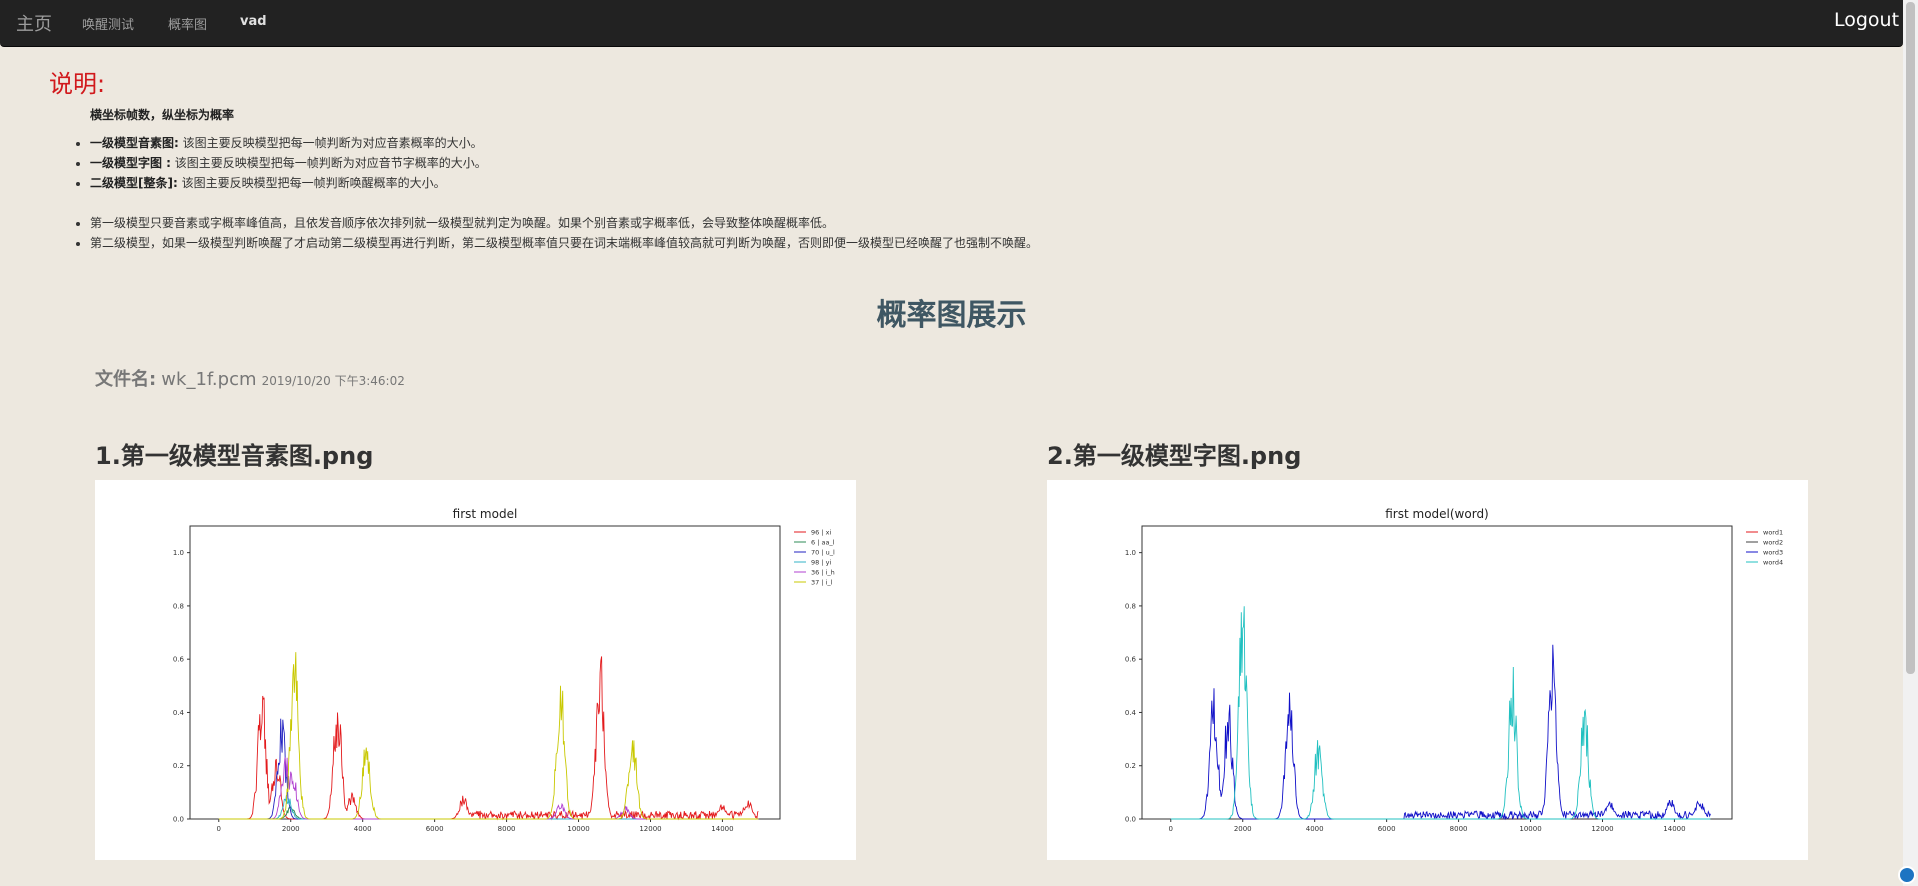 This screenshot has width=1918, height=886. What do you see at coordinates (234, 456) in the screenshot?
I see `chart-1-heading: 1.第一级模型音素图.png` at bounding box center [234, 456].